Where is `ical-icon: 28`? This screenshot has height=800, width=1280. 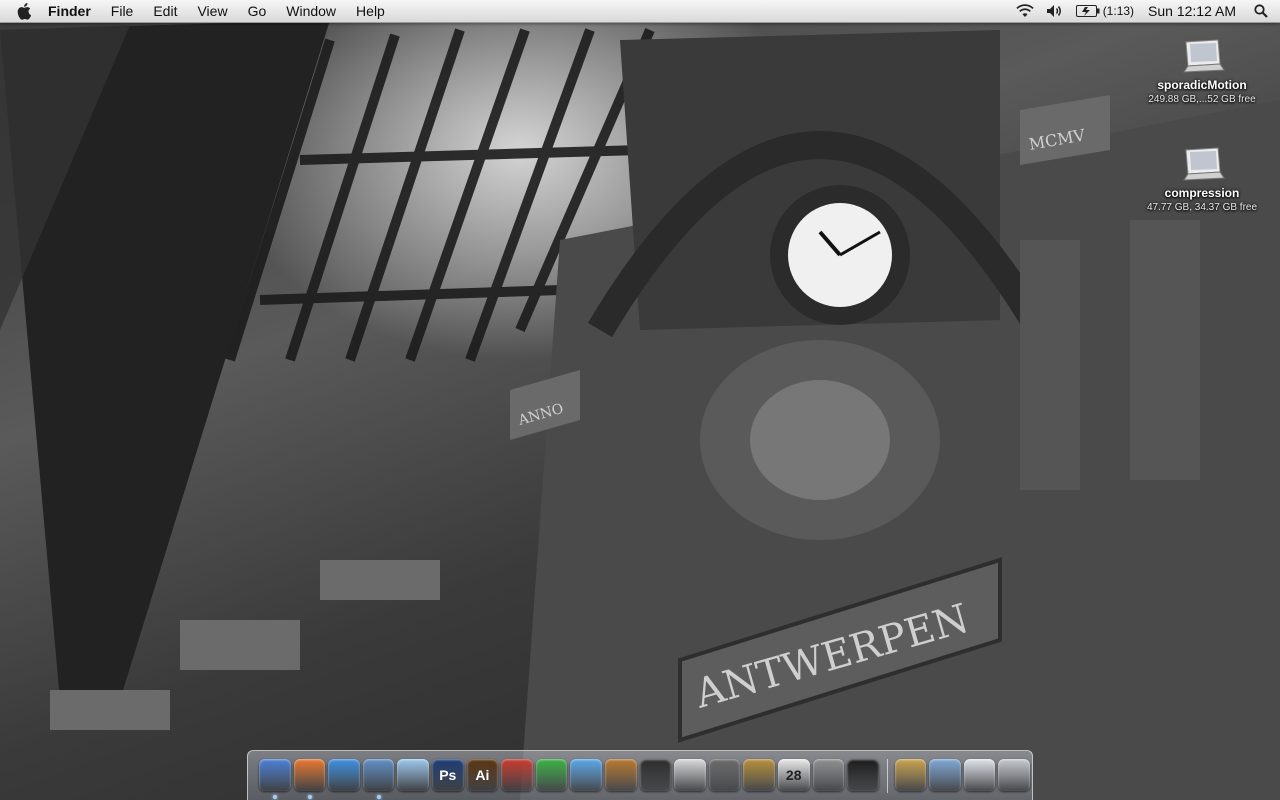 ical-icon: 28 is located at coordinates (793, 775).